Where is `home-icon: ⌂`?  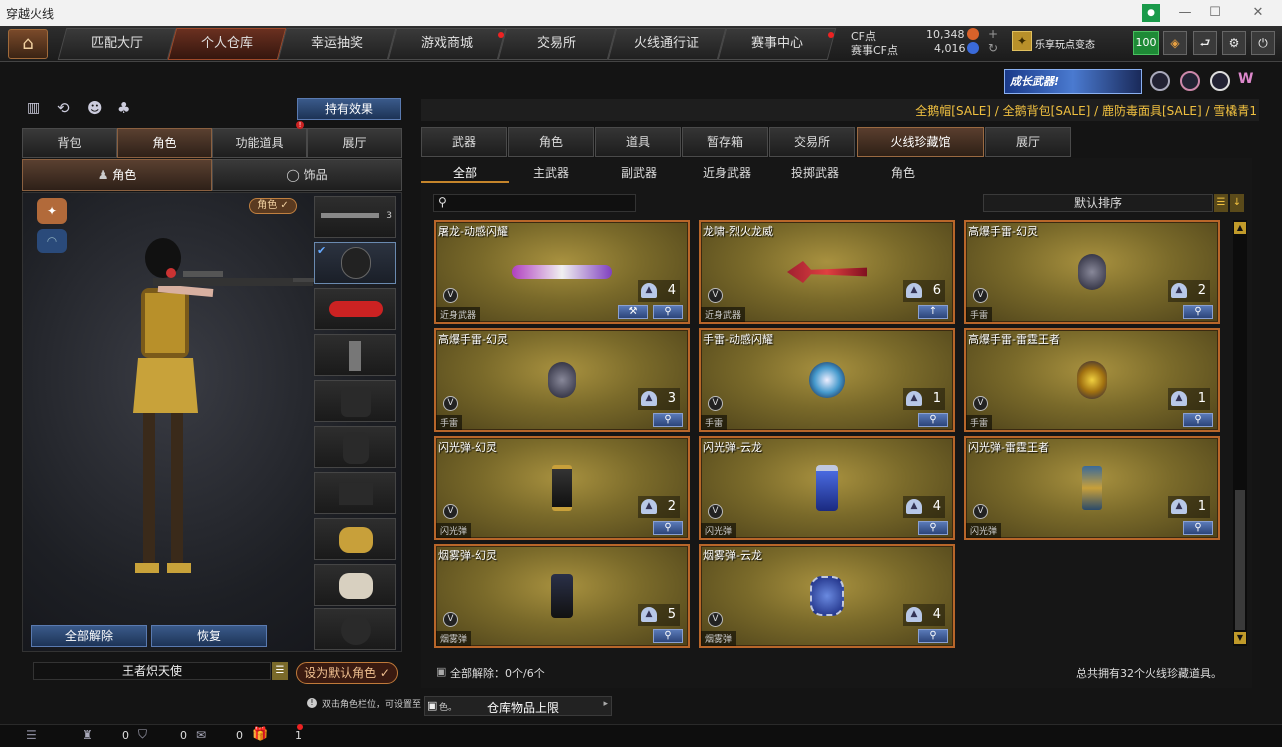
home-icon: ⌂ is located at coordinates (28, 44).